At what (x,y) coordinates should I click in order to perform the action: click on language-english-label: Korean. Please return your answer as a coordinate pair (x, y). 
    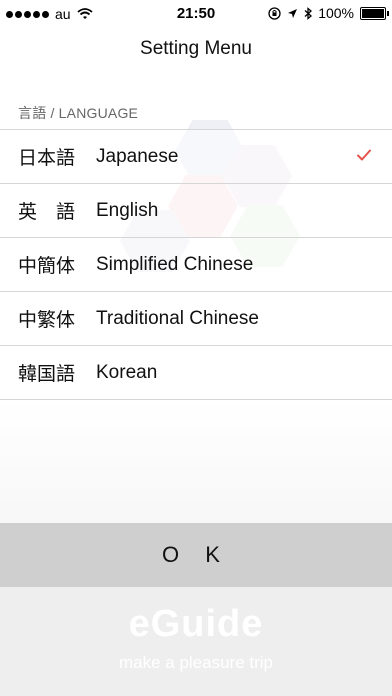
    Looking at the image, I should click on (127, 372).